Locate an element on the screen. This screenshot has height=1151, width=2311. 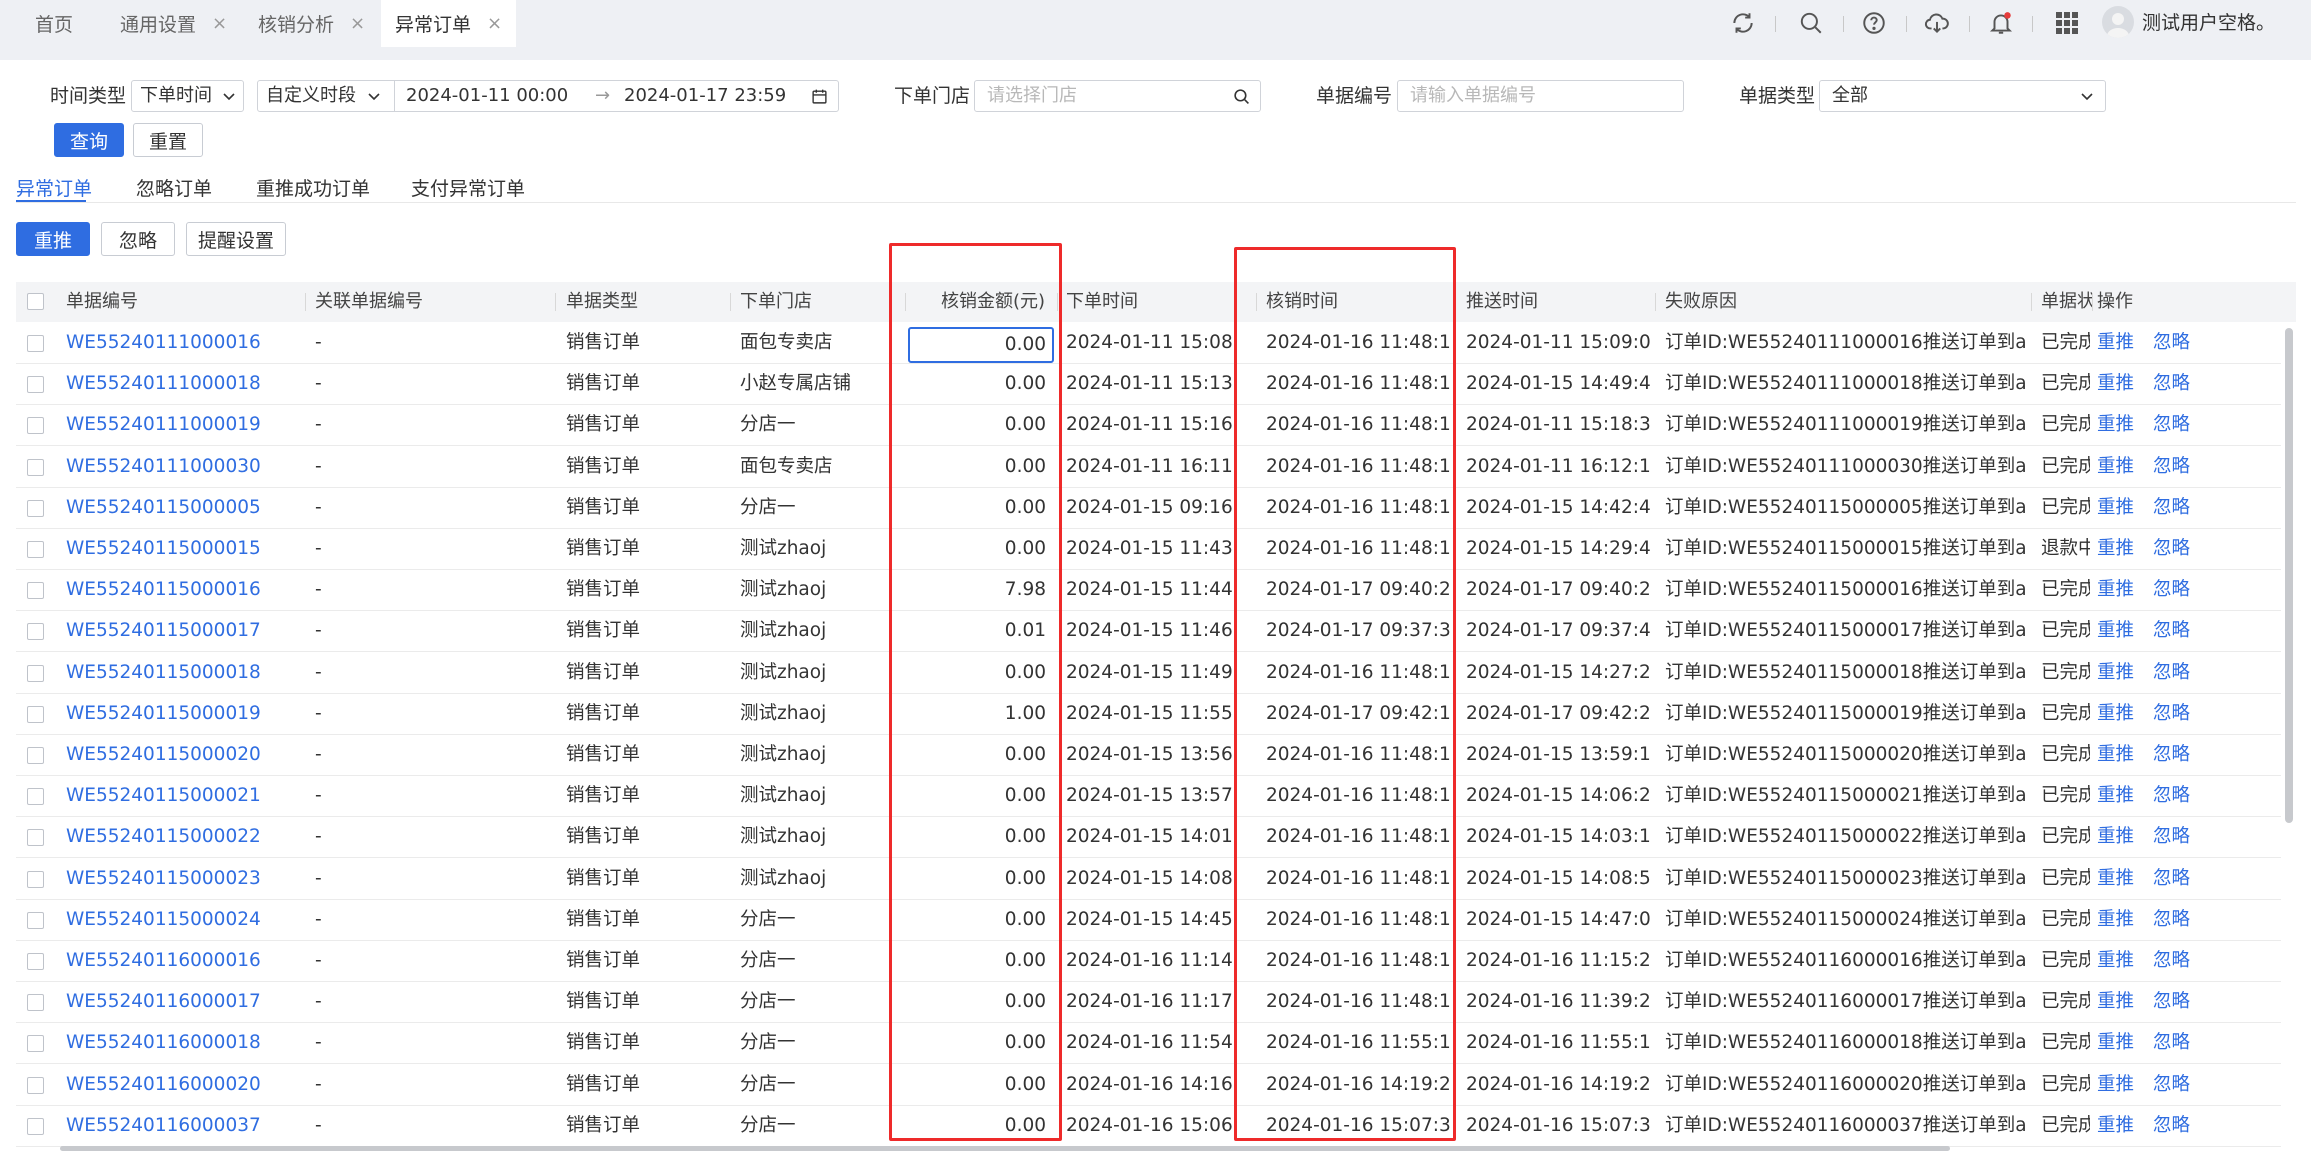
doc-no-link: WE55240115000005 is located at coordinates (183, 508).